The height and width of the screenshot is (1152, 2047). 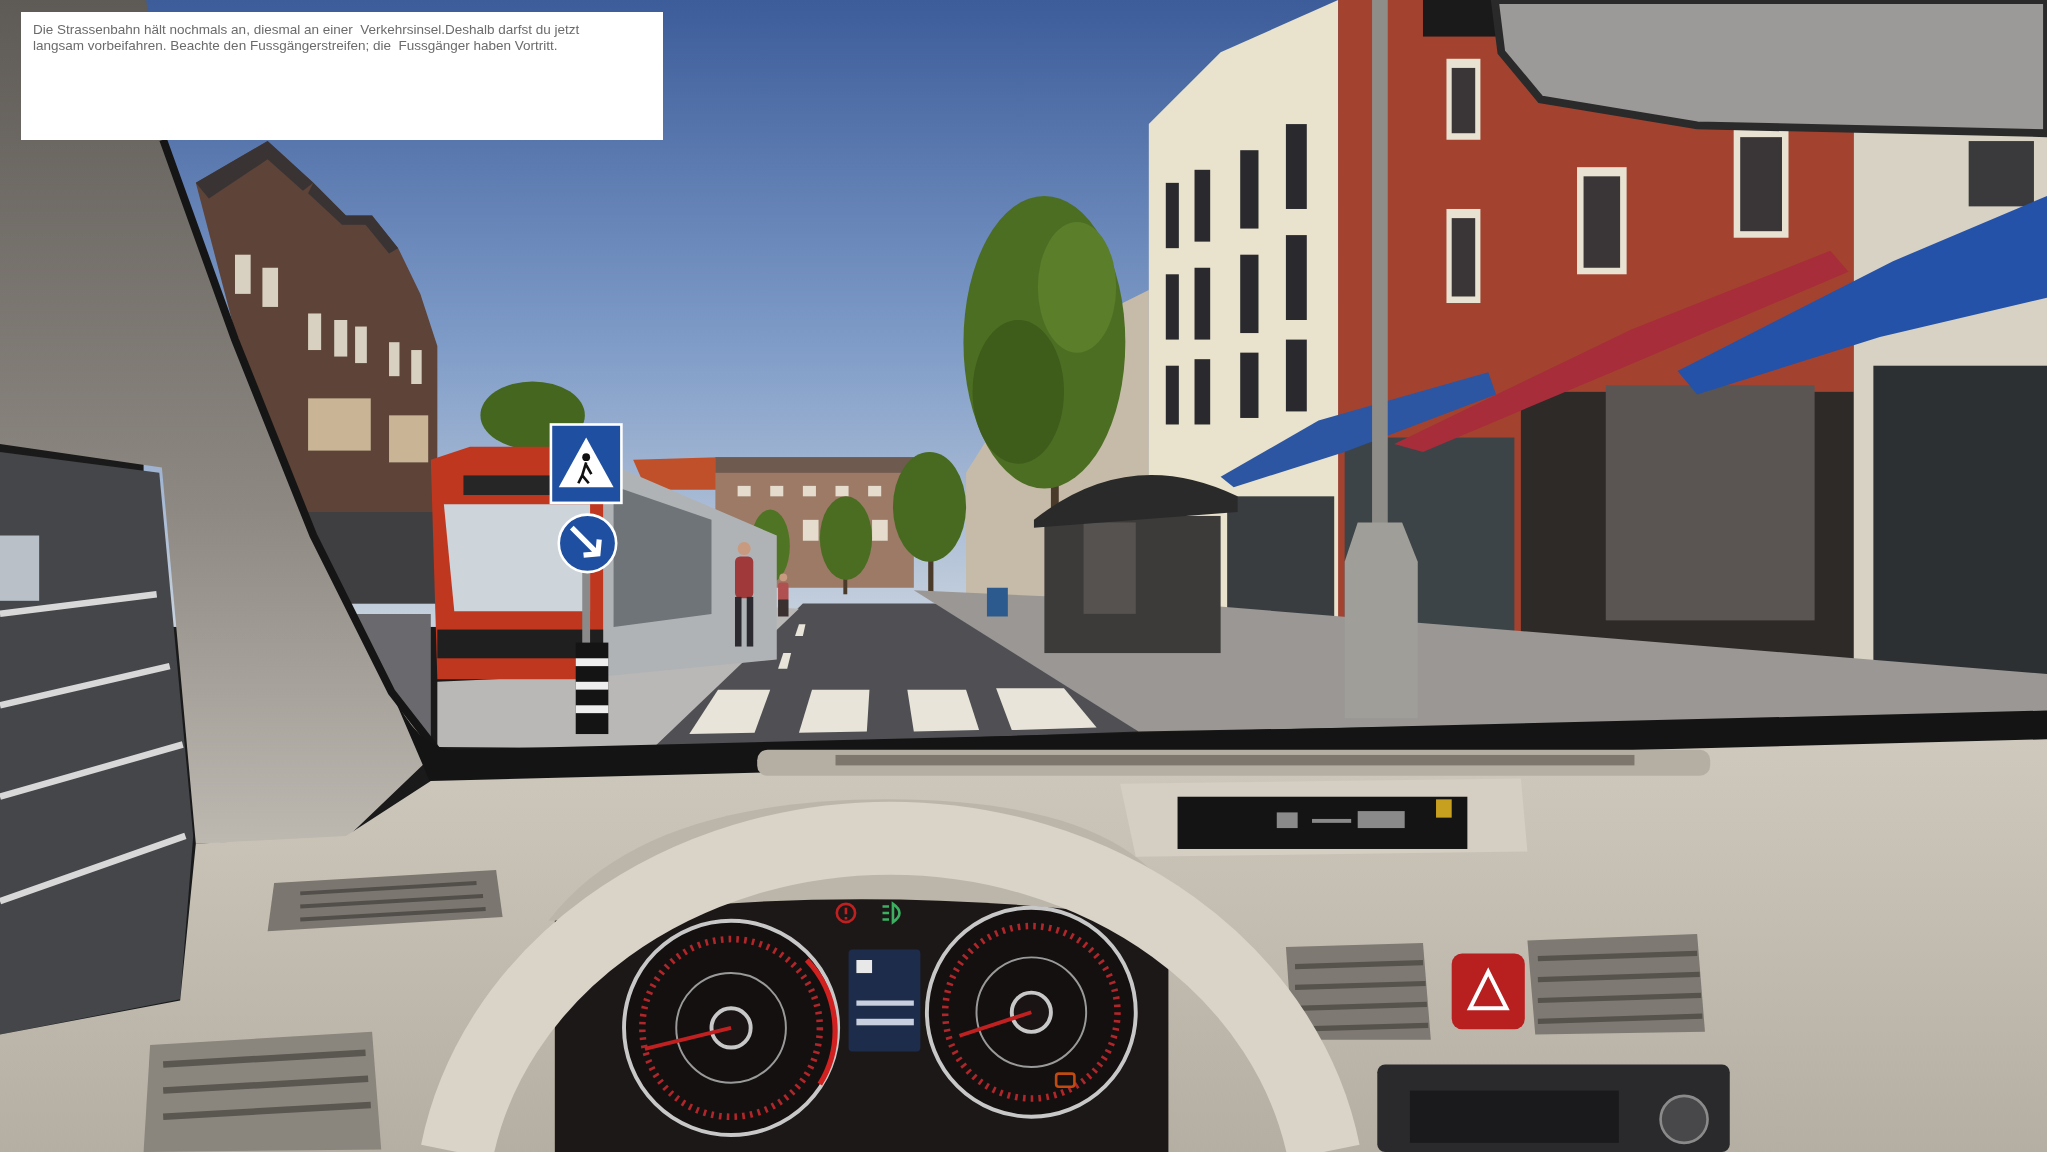 What do you see at coordinates (846, 913) in the screenshot?
I see `brake-warning-icon` at bounding box center [846, 913].